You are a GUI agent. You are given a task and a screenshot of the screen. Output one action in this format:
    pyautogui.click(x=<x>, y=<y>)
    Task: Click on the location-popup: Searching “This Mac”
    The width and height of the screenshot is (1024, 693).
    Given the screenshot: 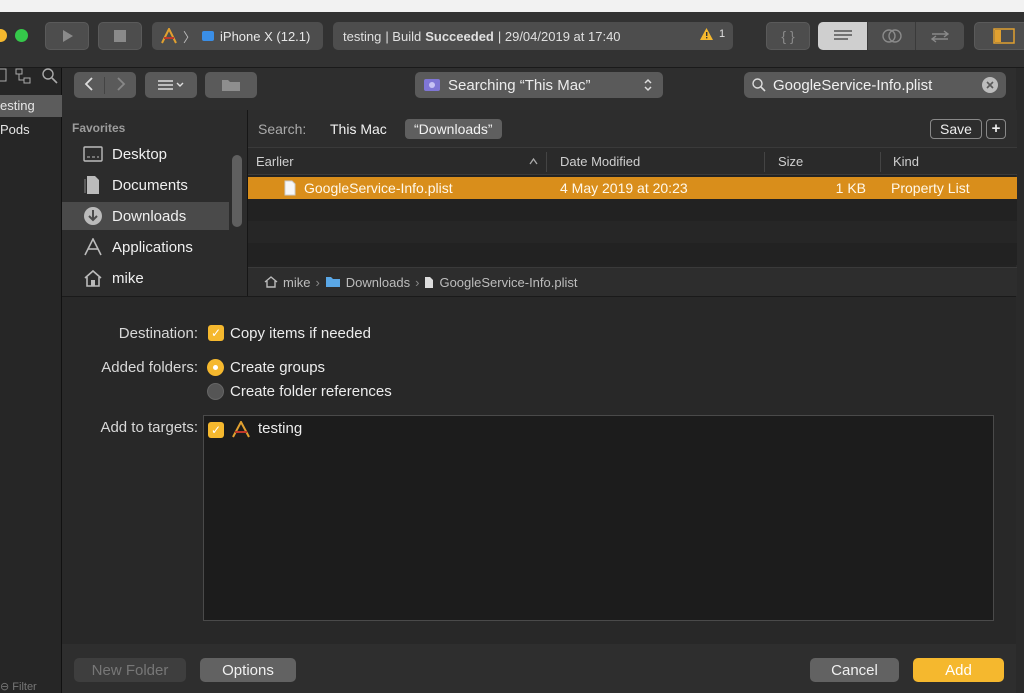 What is the action you would take?
    pyautogui.click(x=539, y=85)
    